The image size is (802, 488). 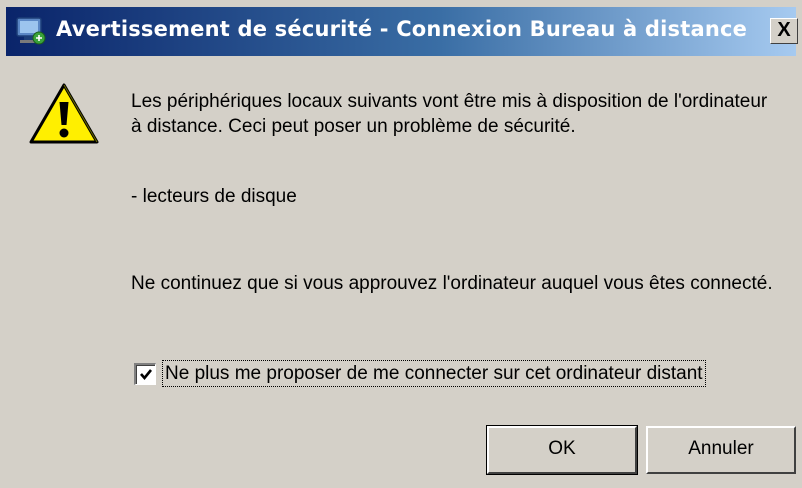 What do you see at coordinates (31, 31) in the screenshot?
I see `remote-desktop-icon` at bounding box center [31, 31].